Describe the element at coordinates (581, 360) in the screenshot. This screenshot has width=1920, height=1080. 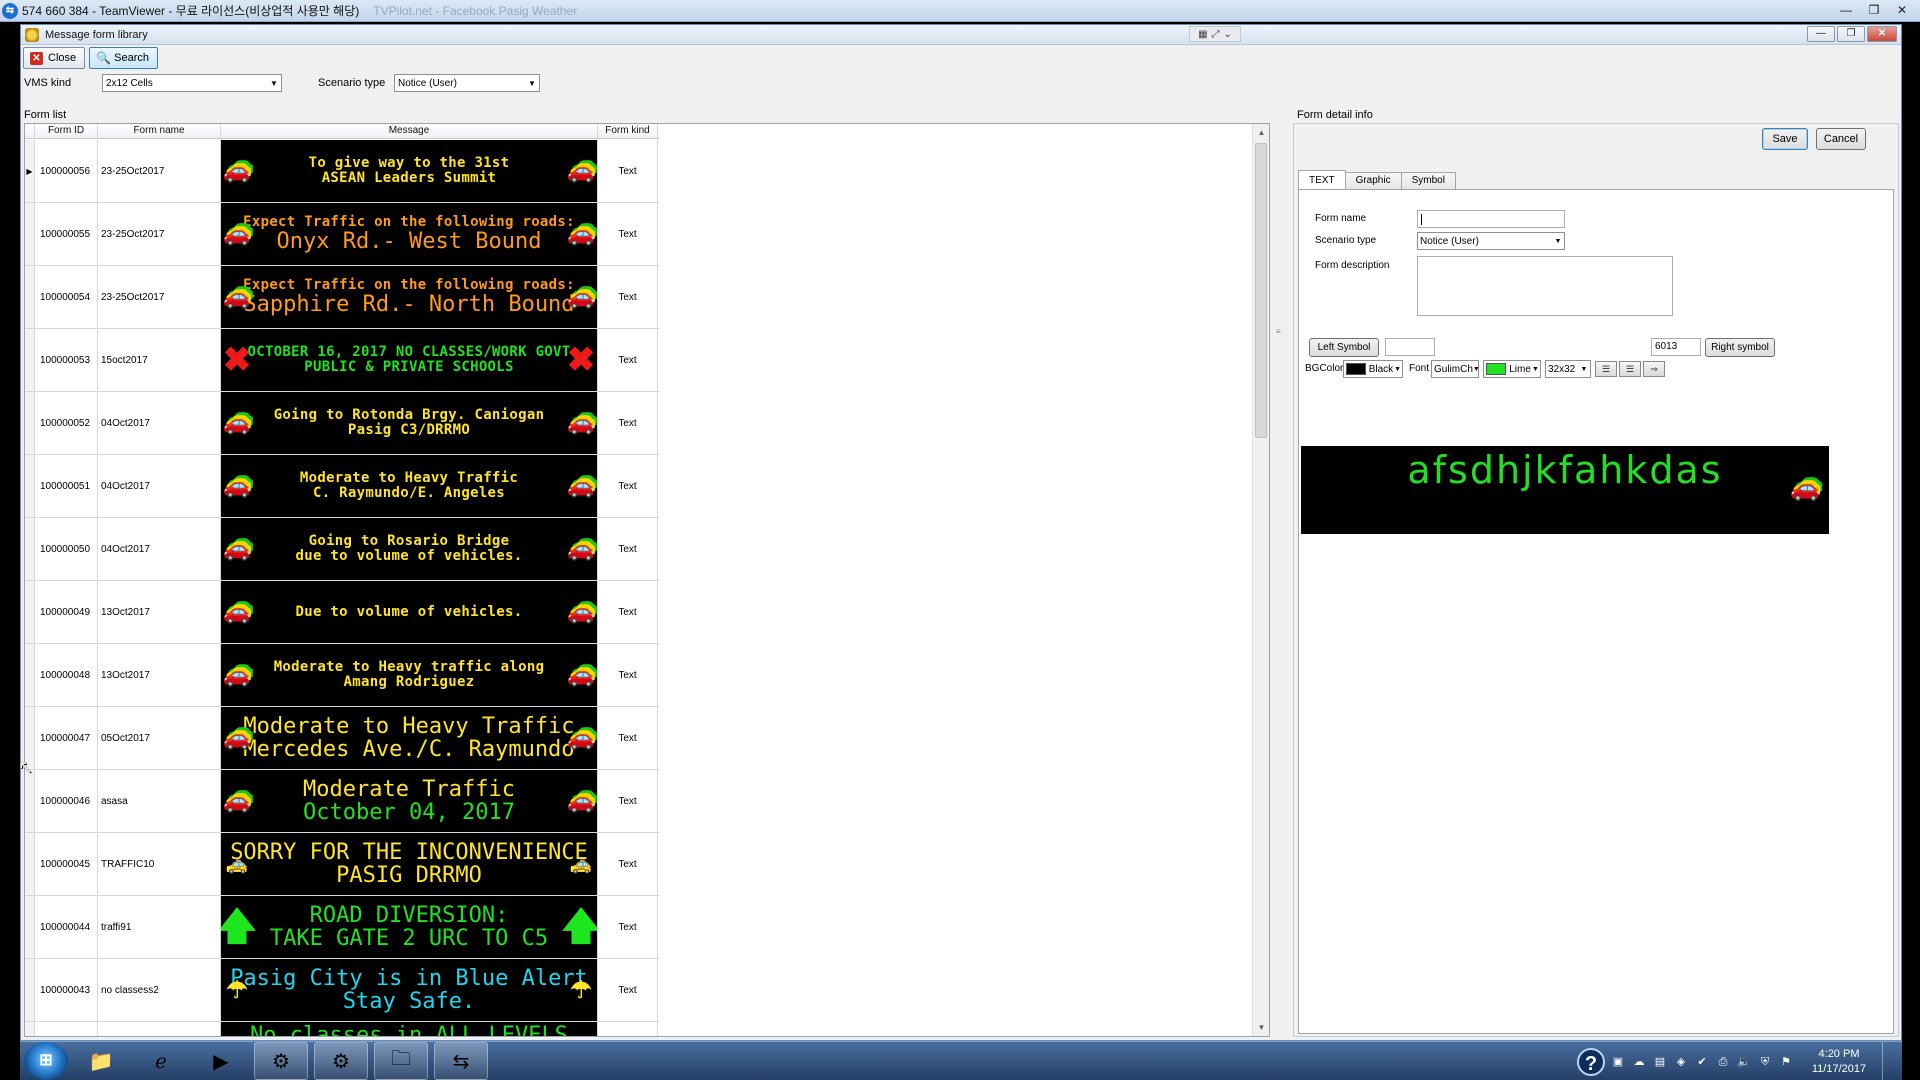
I see `red-cross-icon: ✖` at that location.